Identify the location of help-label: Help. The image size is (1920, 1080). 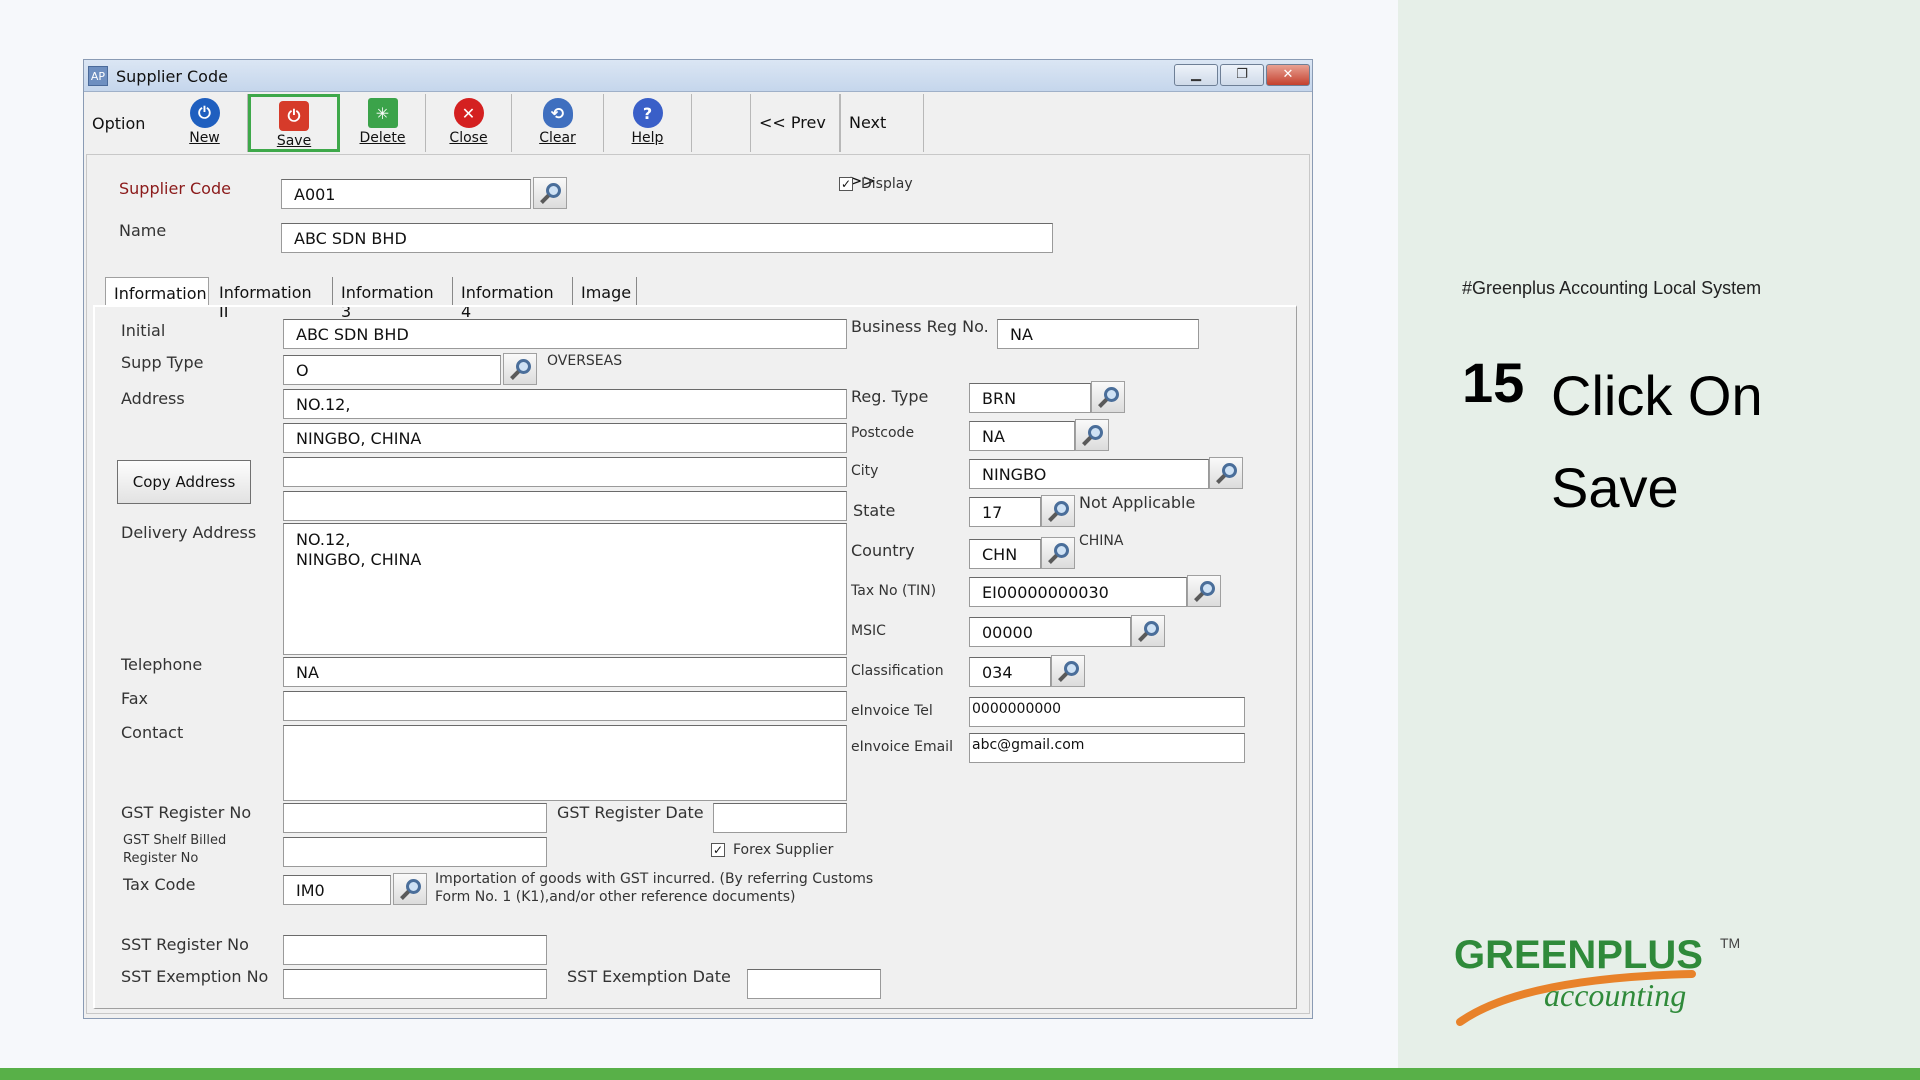
(647, 138).